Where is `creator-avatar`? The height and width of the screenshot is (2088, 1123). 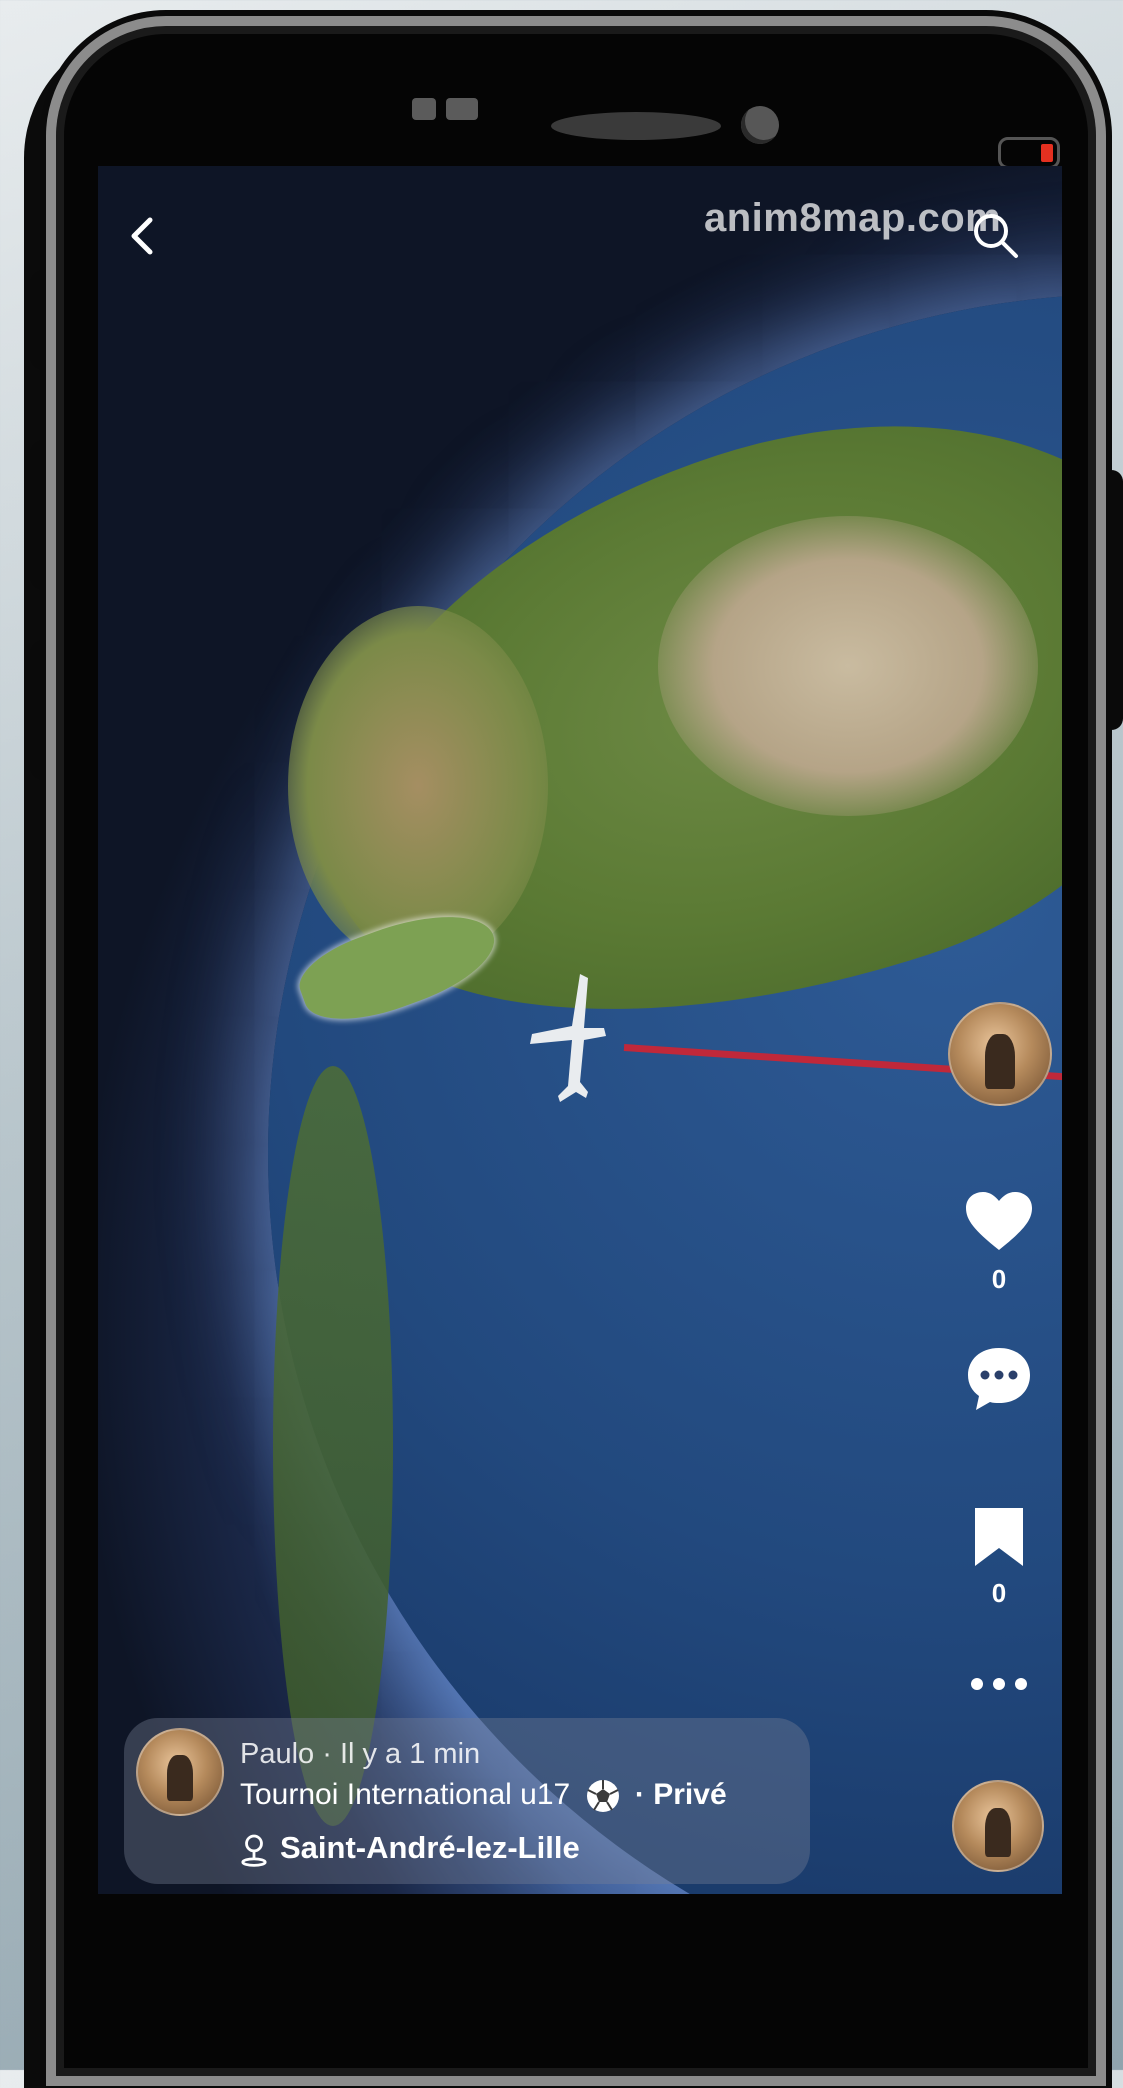 creator-avatar is located at coordinates (1000, 1054).